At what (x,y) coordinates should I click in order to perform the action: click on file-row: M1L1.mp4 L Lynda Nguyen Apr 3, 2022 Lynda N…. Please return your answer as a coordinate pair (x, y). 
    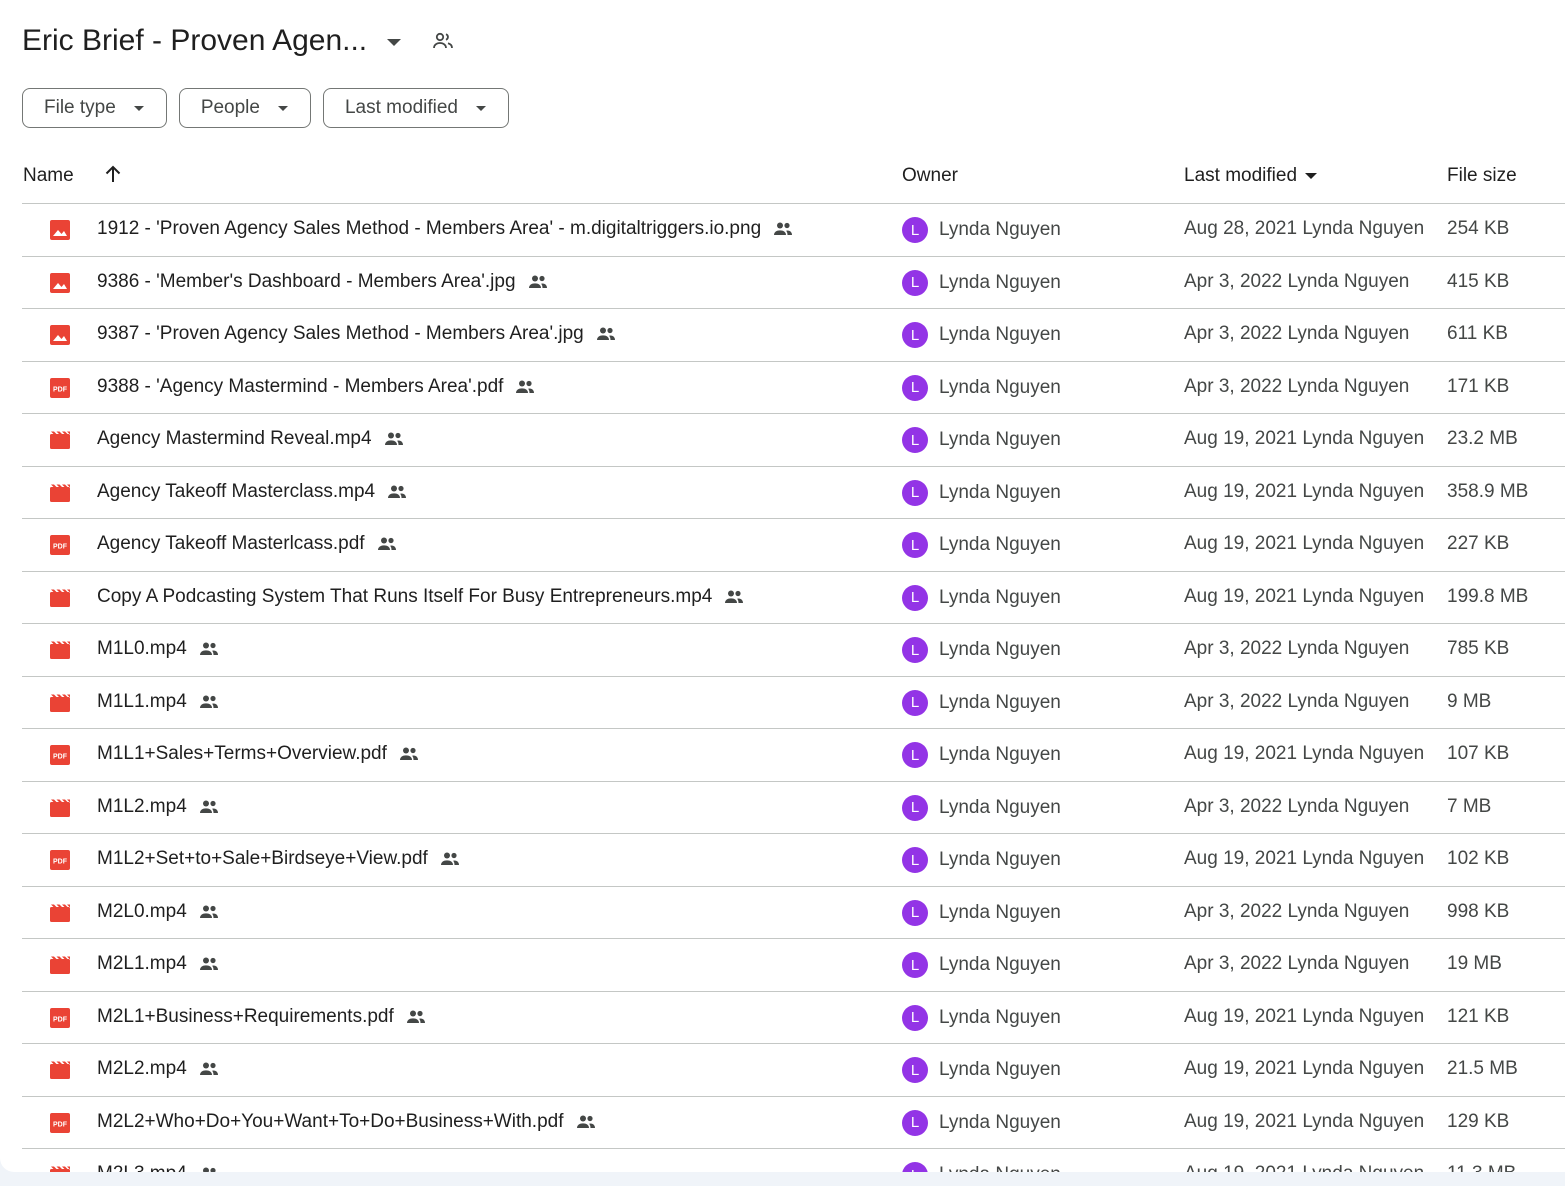
    Looking at the image, I should click on (793, 703).